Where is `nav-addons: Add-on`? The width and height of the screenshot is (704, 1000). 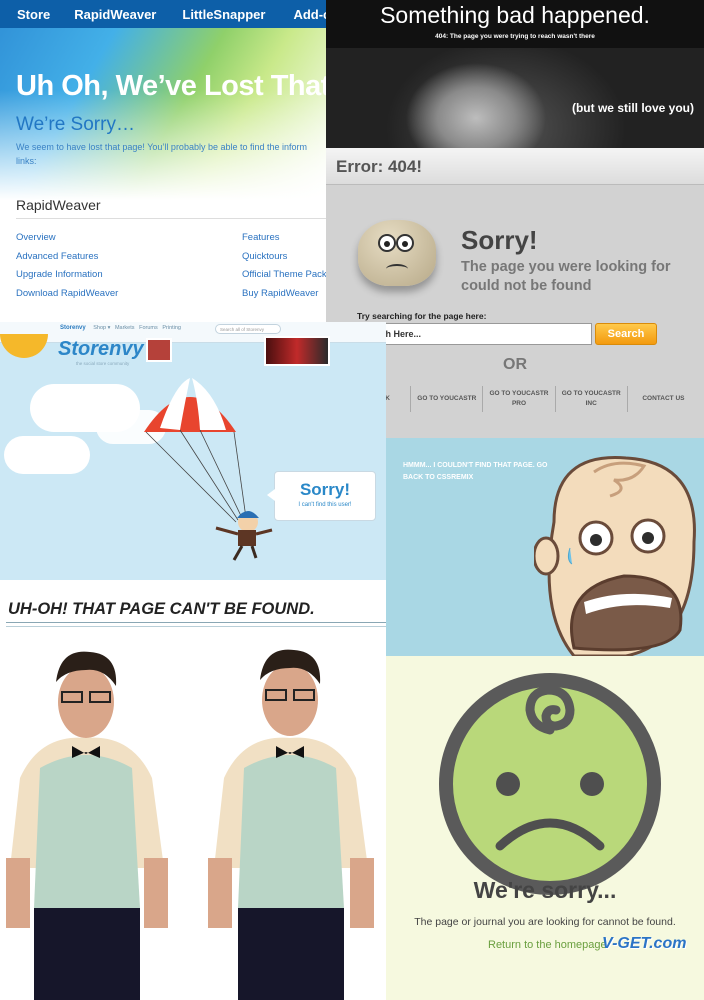 nav-addons: Add-on is located at coordinates (309, 14).